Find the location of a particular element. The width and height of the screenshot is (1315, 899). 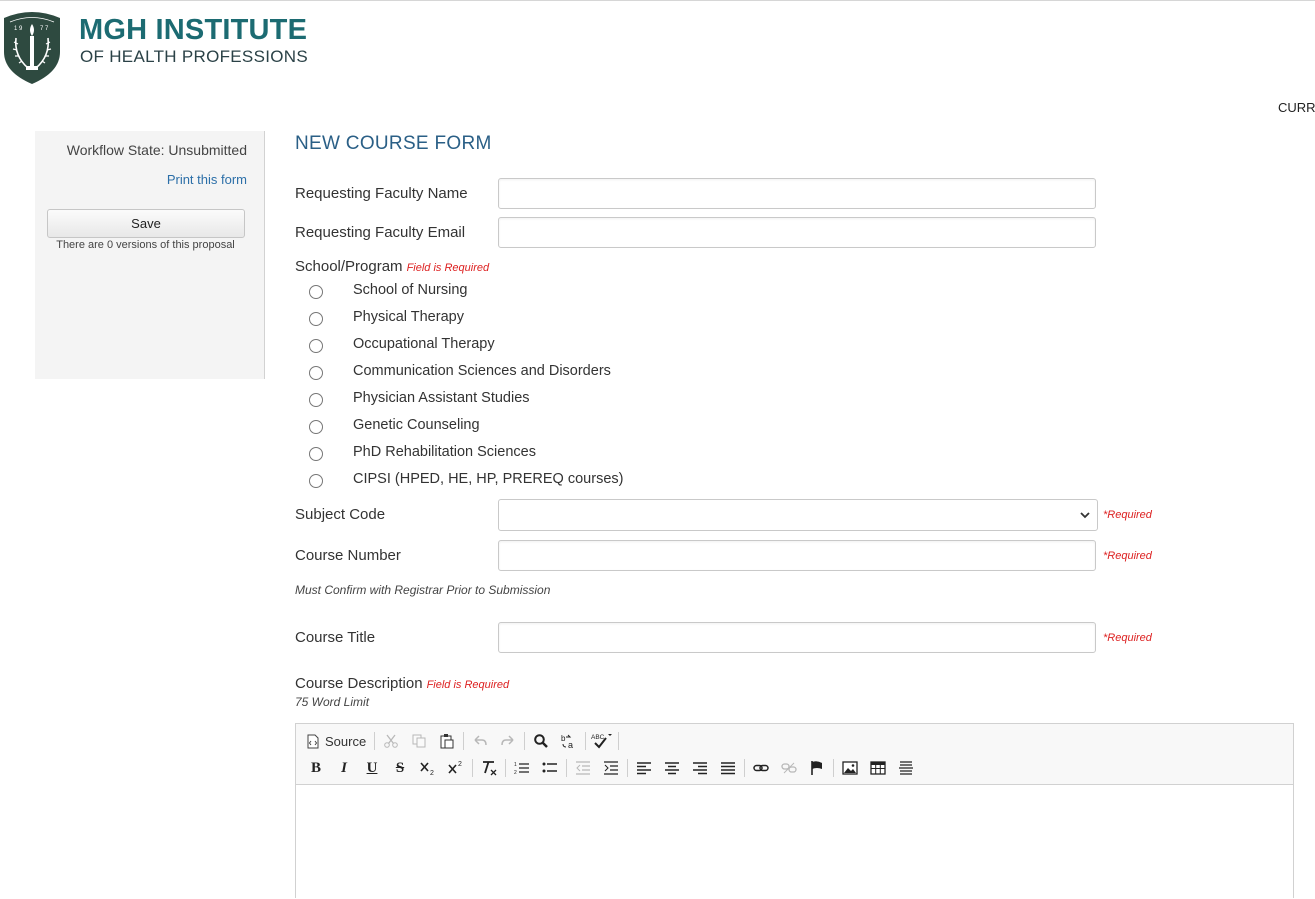

logo-subtitle: OF HEALTH PROFESSIONS is located at coordinates (194, 56).